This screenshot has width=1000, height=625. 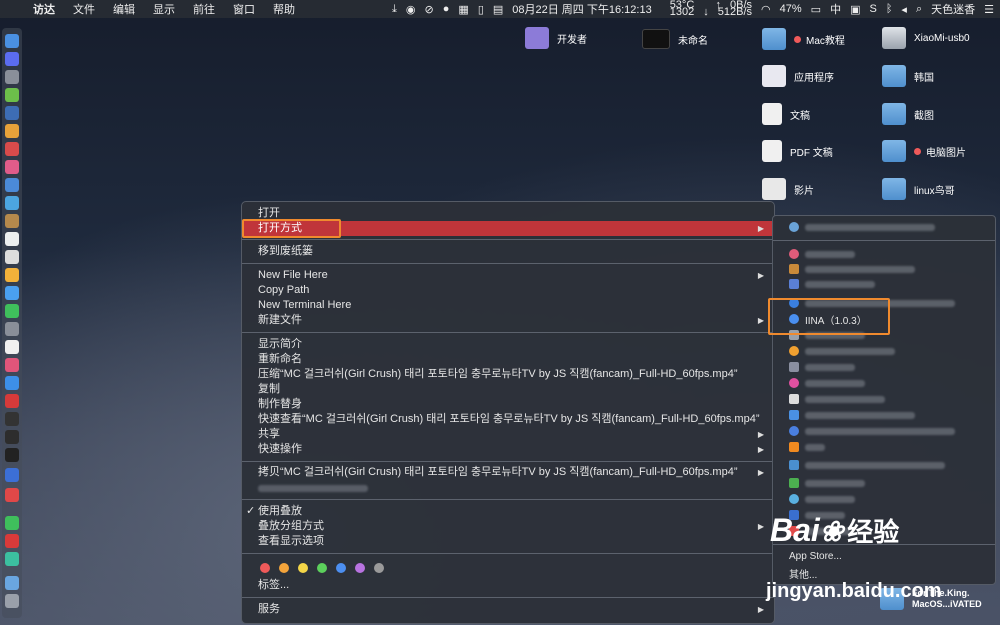 I want to click on menu-item-copy-path: Copy Path, so click(x=508, y=290).